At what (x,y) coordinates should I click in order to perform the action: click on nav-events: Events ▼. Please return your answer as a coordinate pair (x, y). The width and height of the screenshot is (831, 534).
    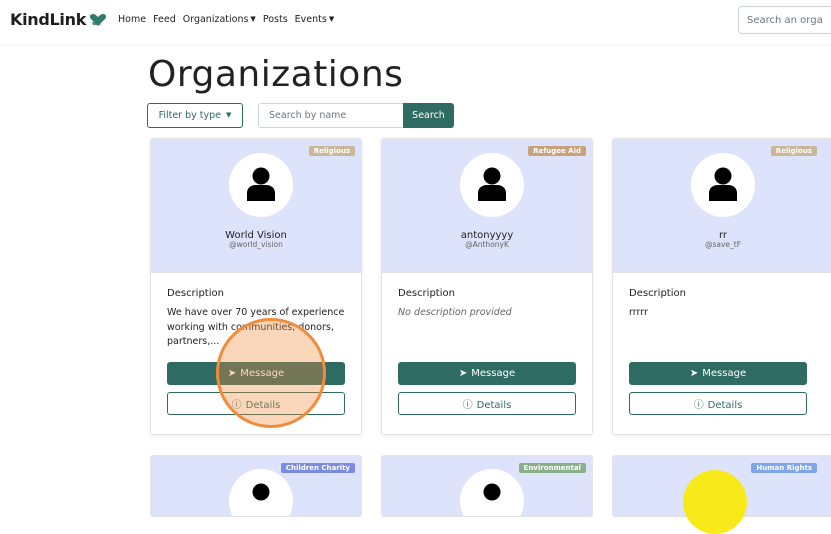
    Looking at the image, I should click on (315, 19).